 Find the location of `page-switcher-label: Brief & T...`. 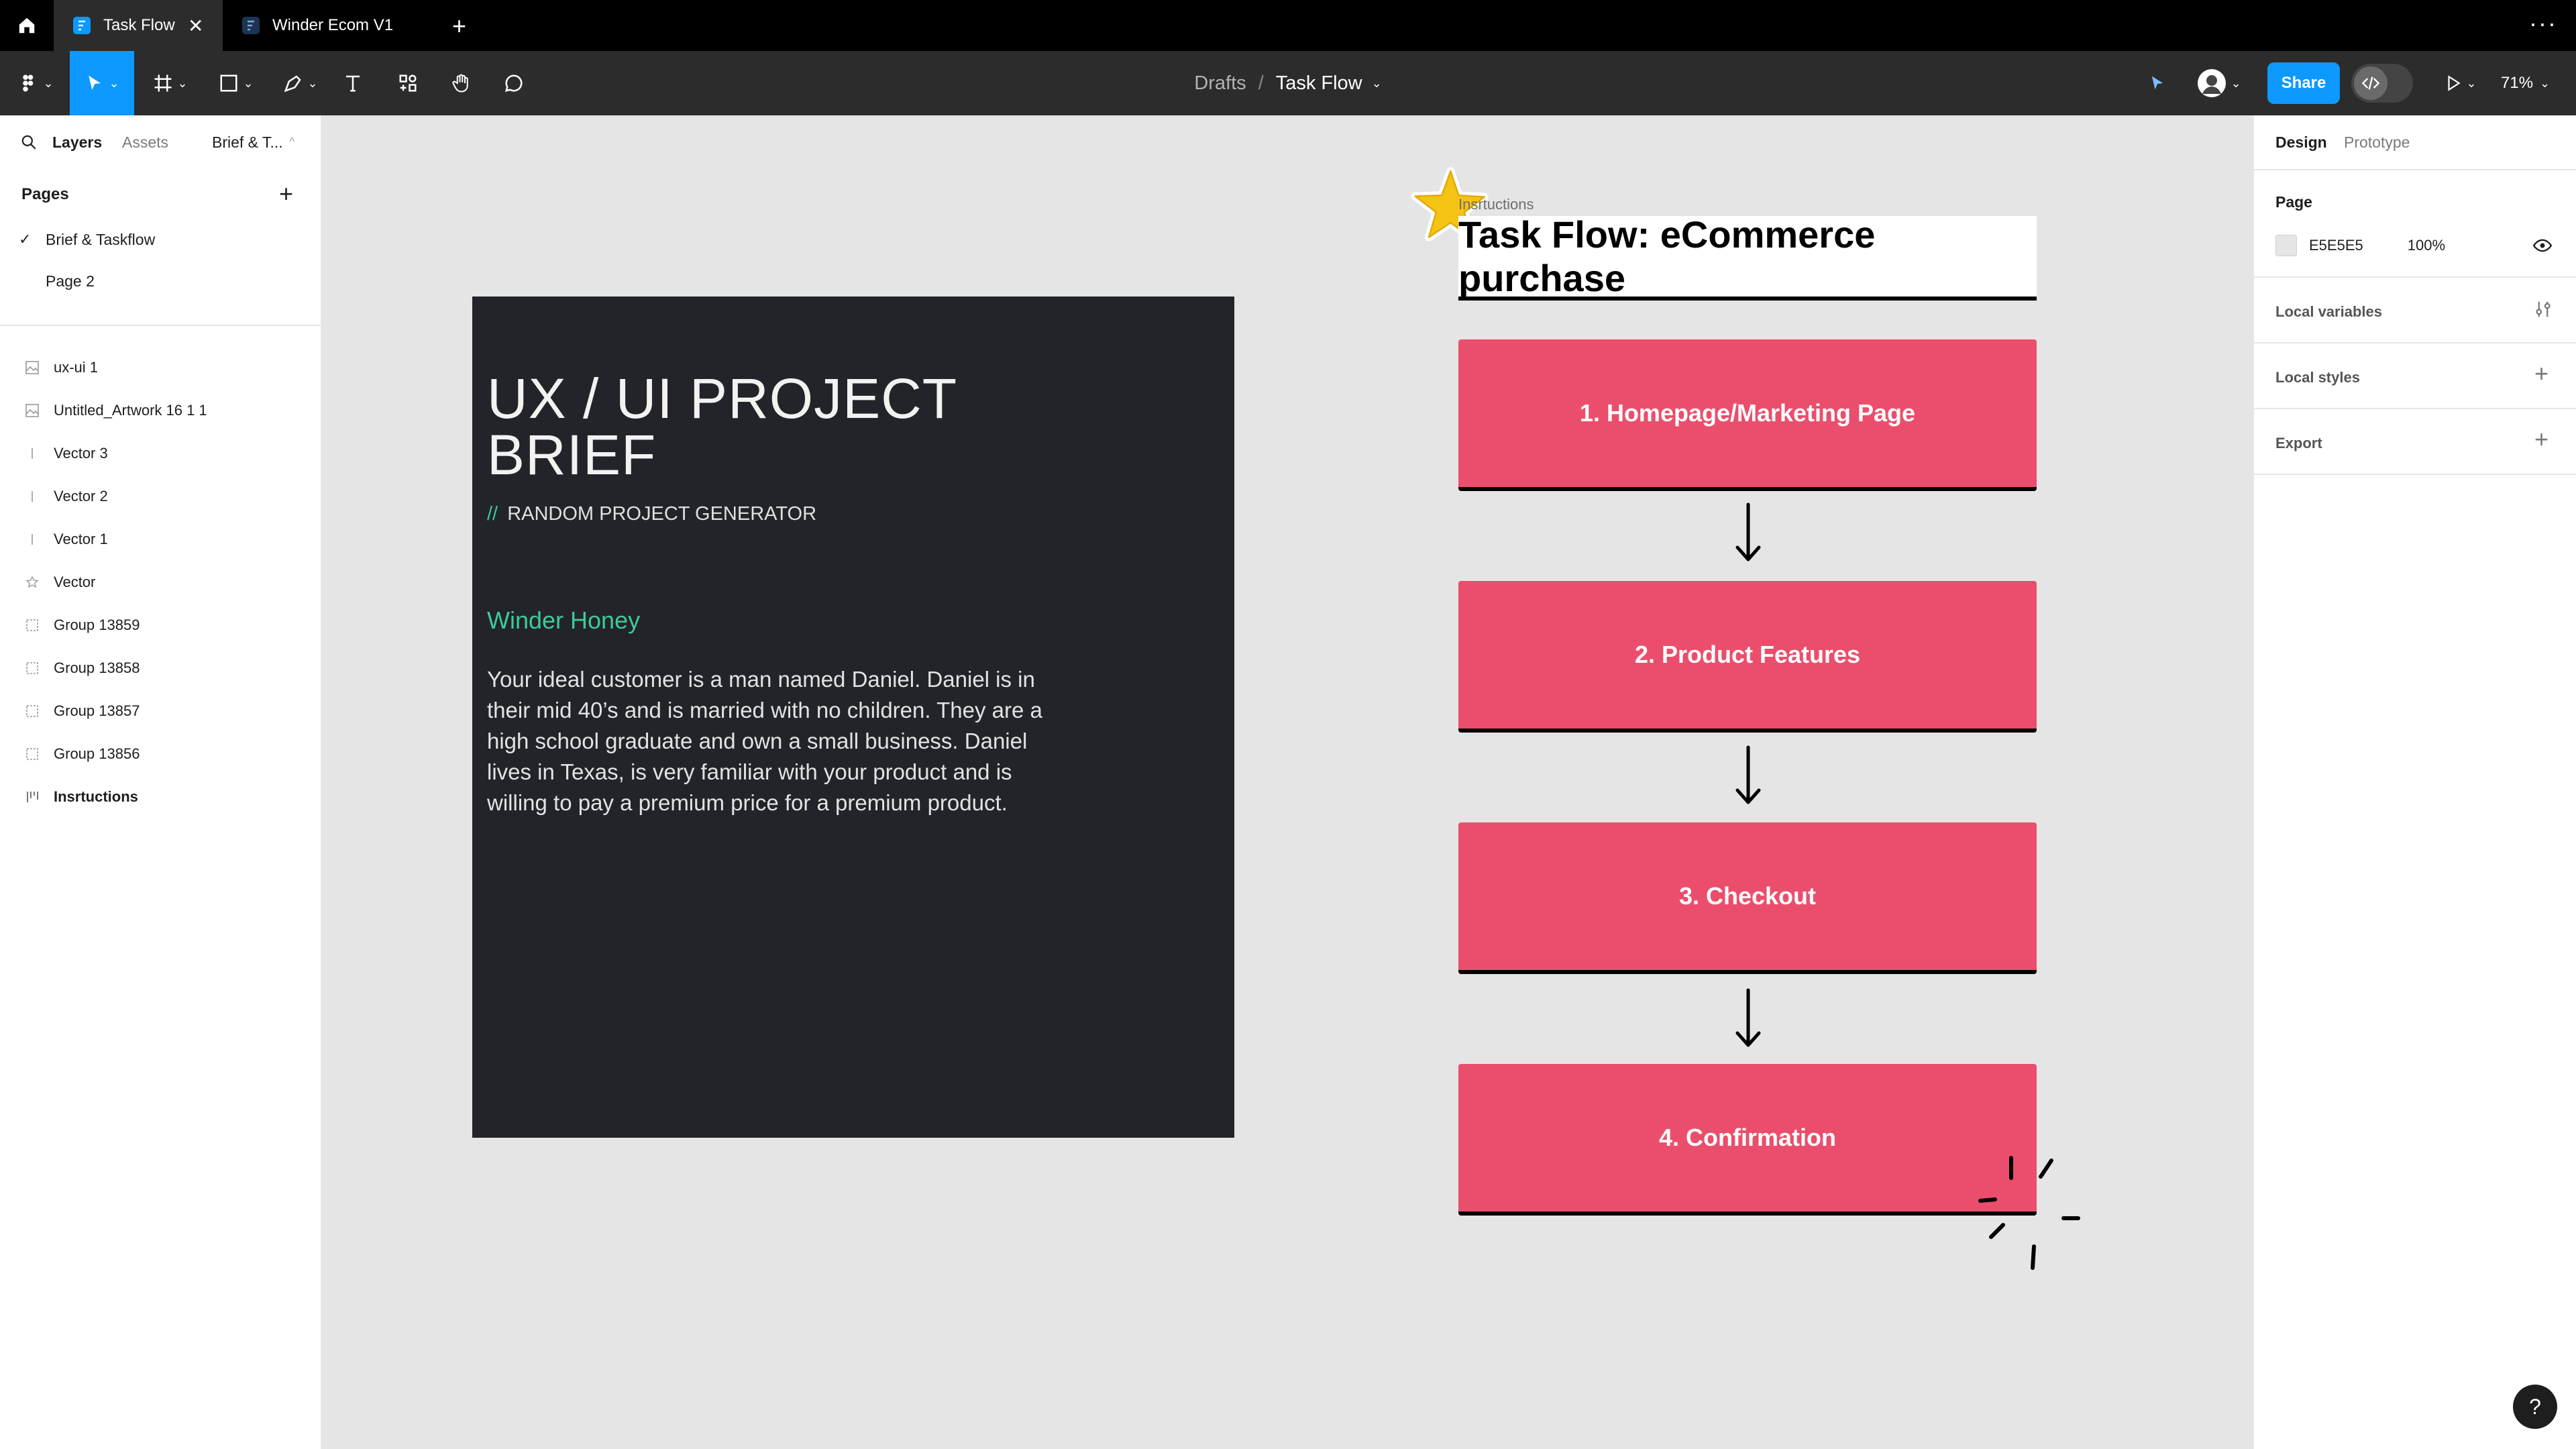

page-switcher-label: Brief & T... is located at coordinates (247, 142).